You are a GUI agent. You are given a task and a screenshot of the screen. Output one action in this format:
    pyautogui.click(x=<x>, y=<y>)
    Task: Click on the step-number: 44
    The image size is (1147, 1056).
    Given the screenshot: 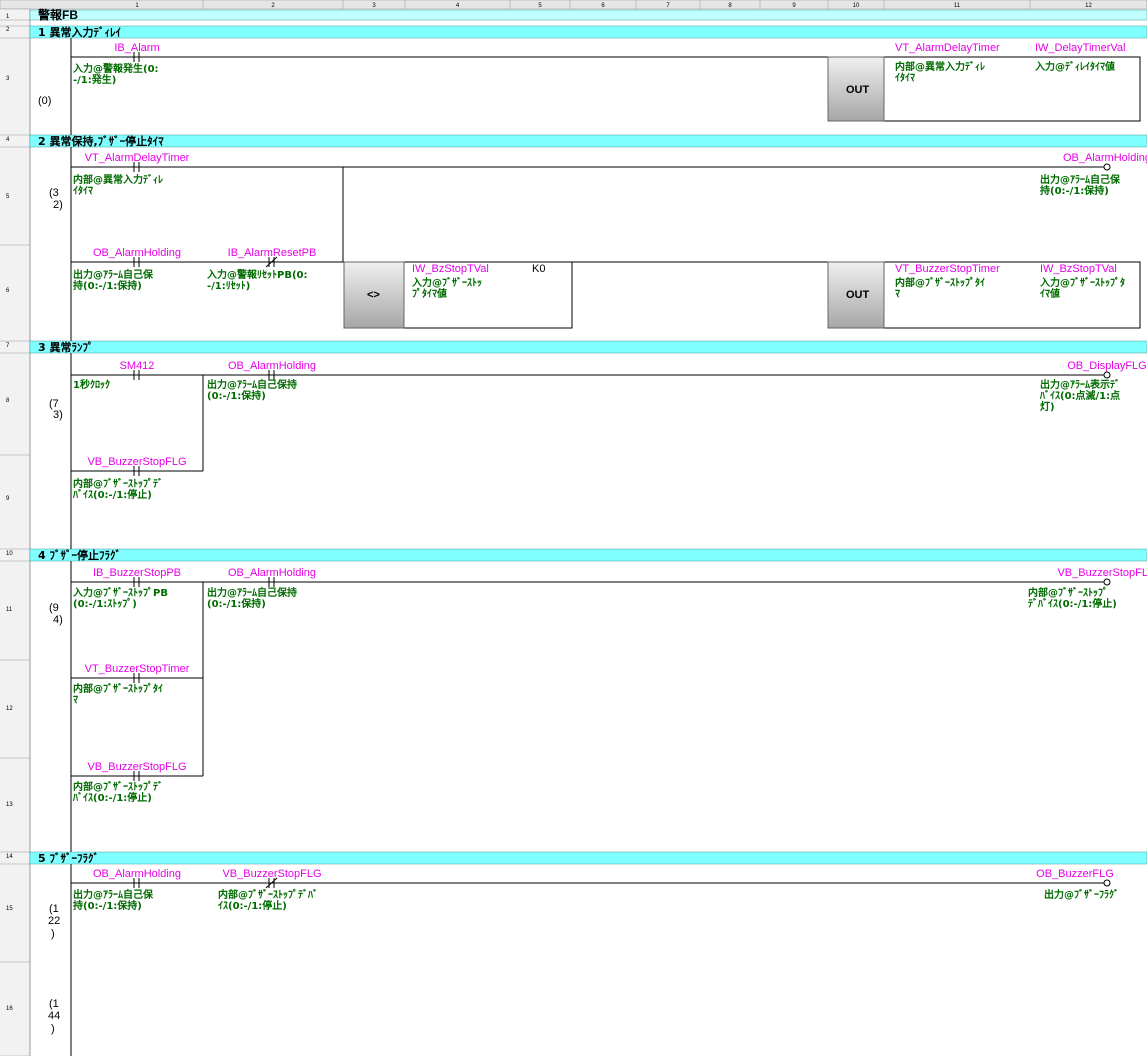 What is the action you would take?
    pyautogui.click(x=54, y=1016)
    